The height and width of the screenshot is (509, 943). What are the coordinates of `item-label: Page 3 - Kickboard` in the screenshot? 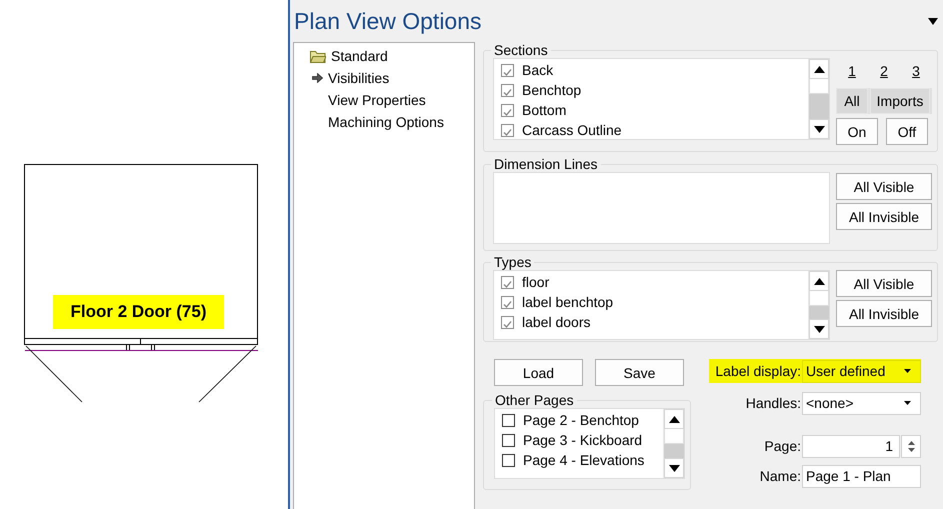 It's located at (582, 440).